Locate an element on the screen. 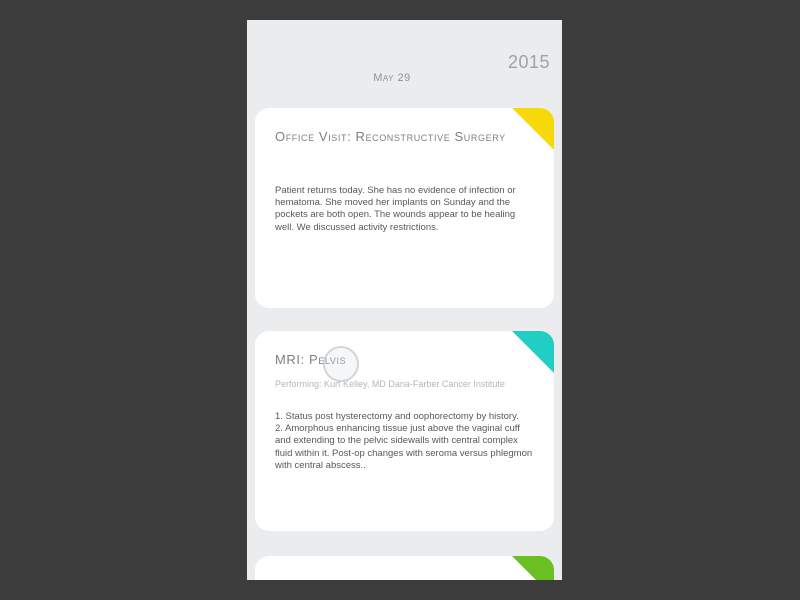 This screenshot has width=800, height=600. category-corner-yellow is located at coordinates (533, 129).